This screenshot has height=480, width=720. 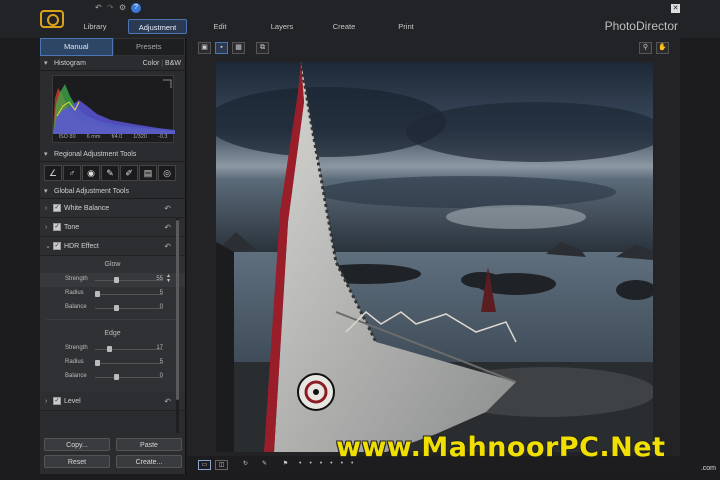 What do you see at coordinates (53, 173) in the screenshot?
I see `crop-angle-icon: ∠` at bounding box center [53, 173].